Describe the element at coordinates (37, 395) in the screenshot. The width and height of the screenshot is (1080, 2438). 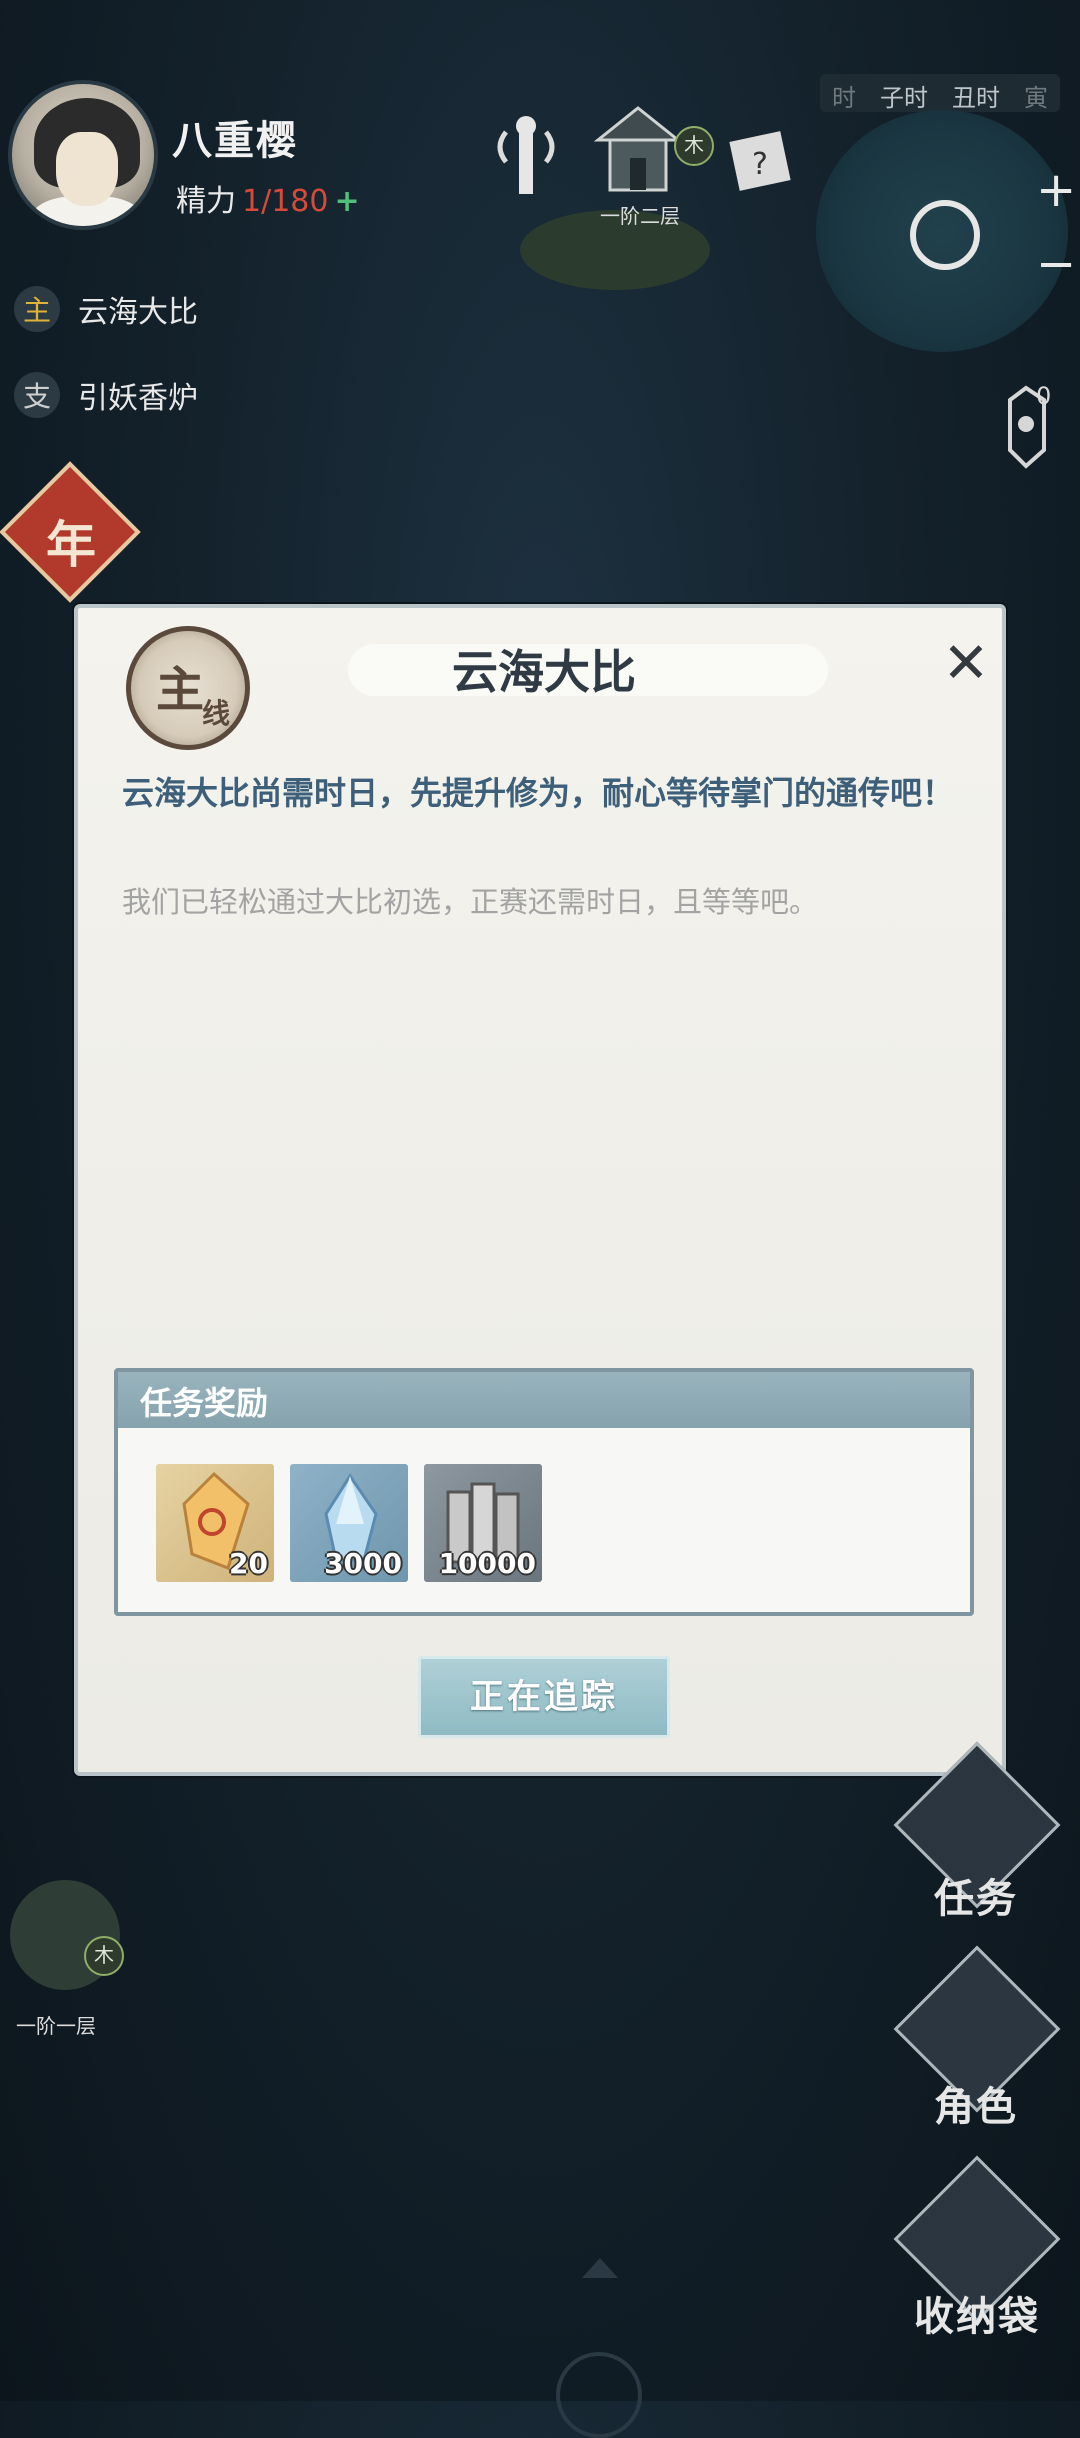
I see `side-quest-tag: 支` at that location.